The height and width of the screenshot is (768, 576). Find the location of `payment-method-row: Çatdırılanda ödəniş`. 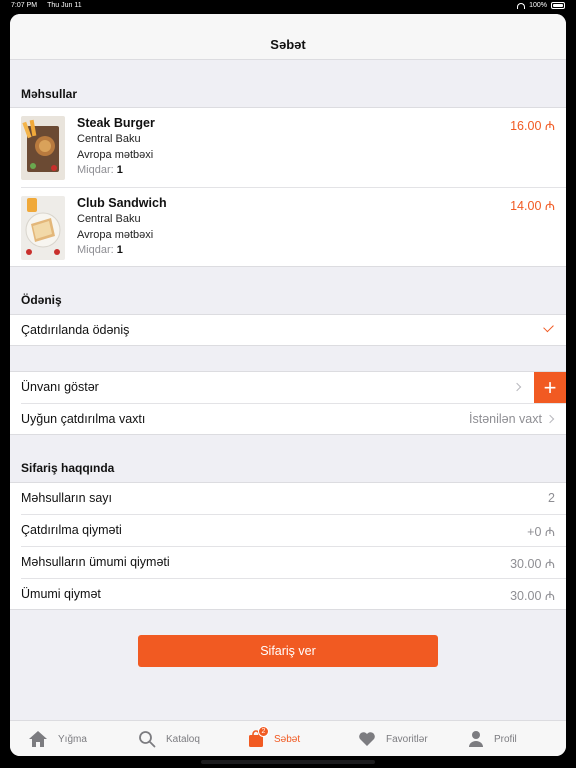

payment-method-row: Çatdırılanda ödəniş is located at coordinates (288, 331).